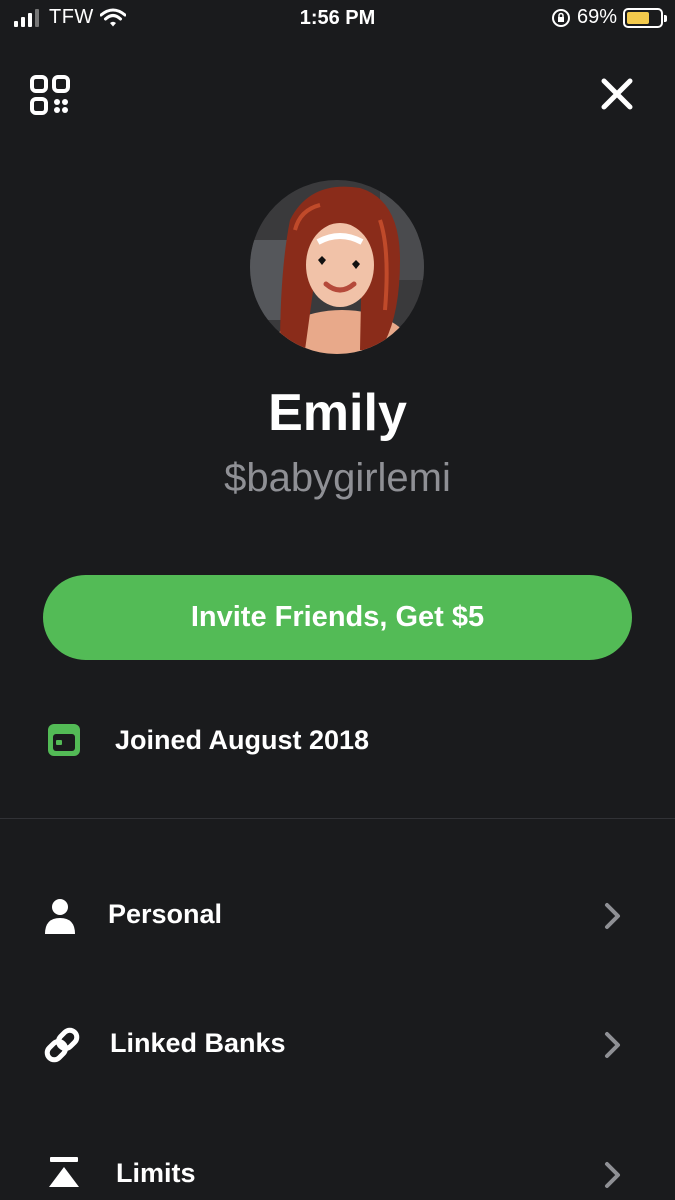  I want to click on joined-date: Joined August 2018, so click(242, 739).